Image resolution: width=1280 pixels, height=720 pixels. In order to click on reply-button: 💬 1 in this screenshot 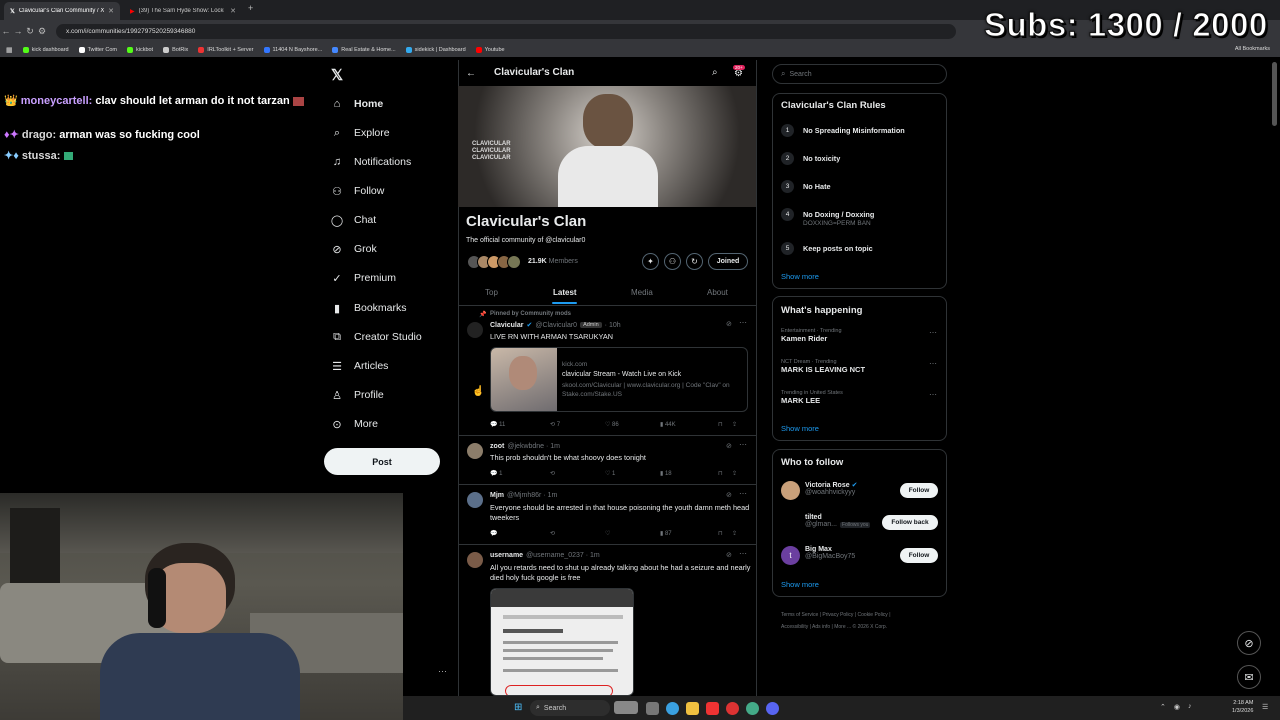, I will do `click(520, 473)`.